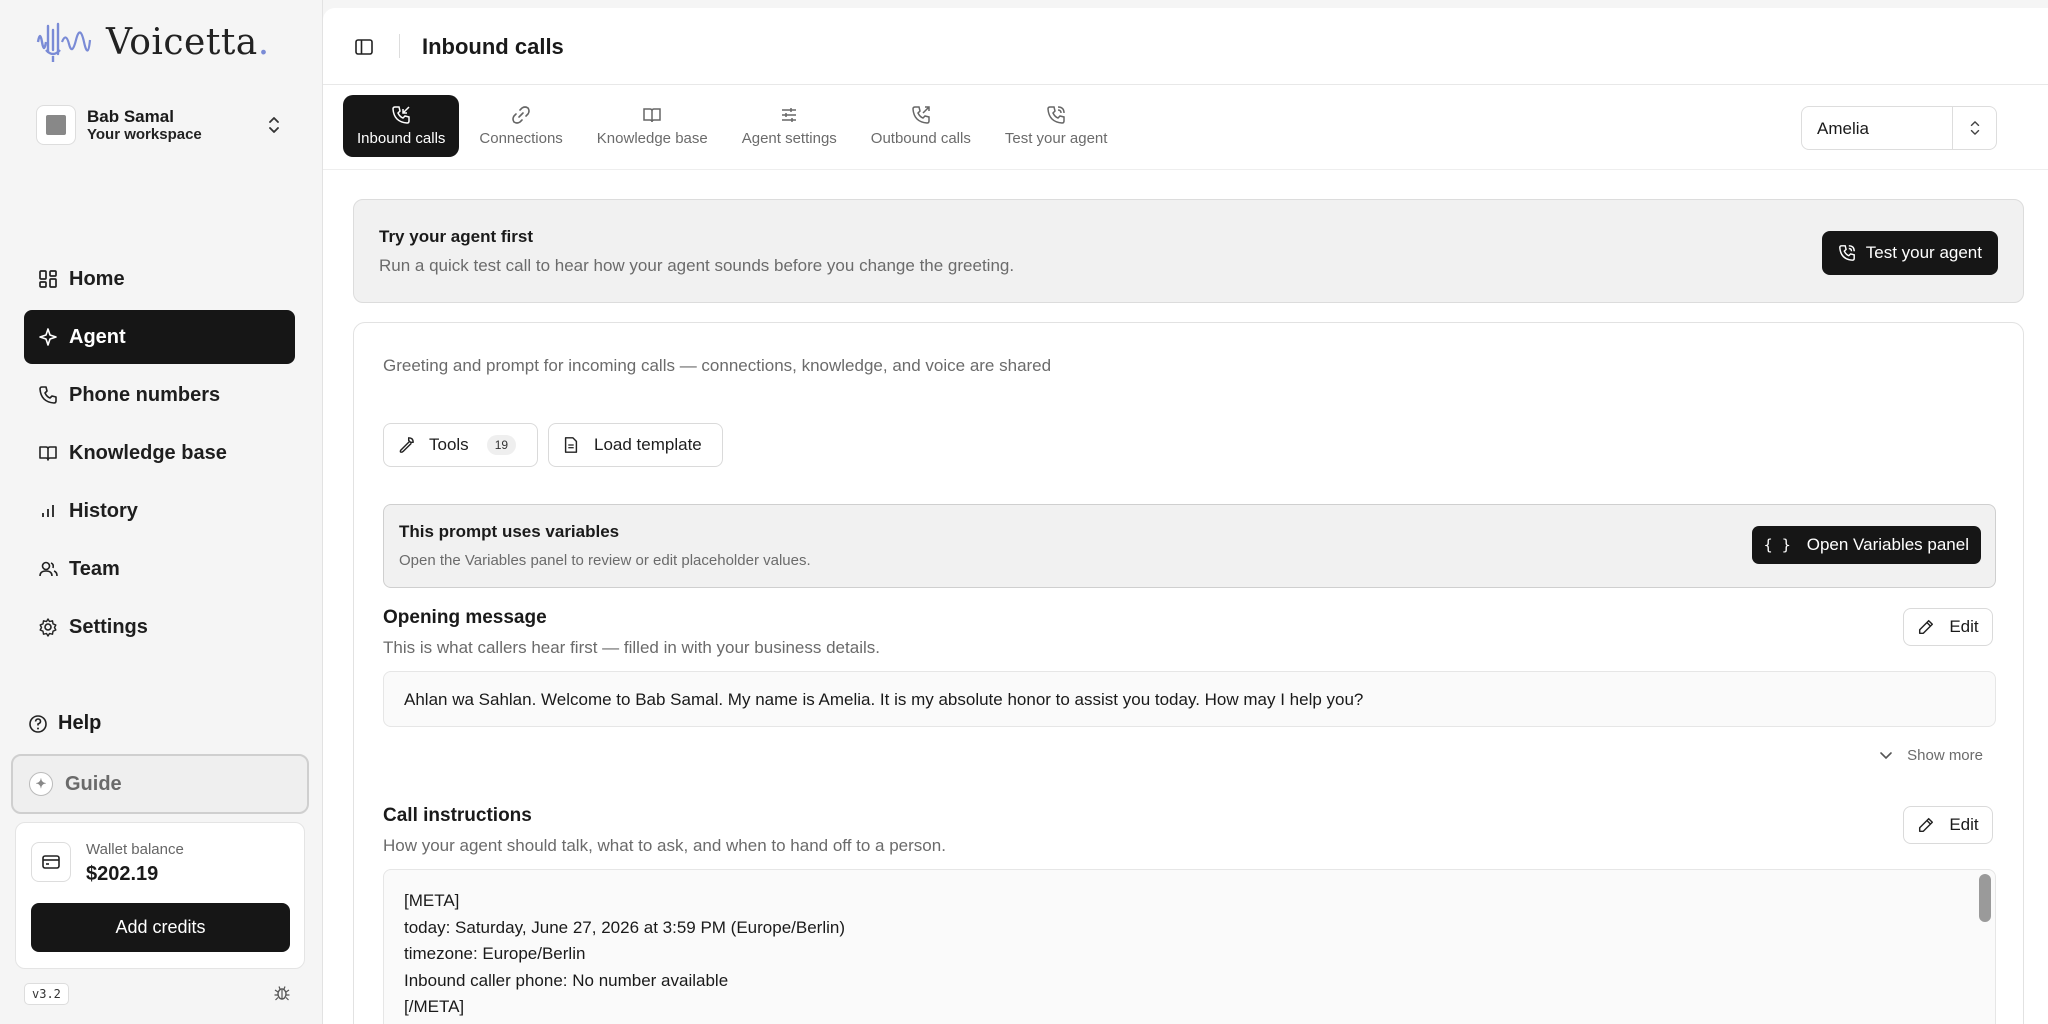 The width and height of the screenshot is (2048, 1024). I want to click on agent-select-value: Amelia, so click(1843, 128).